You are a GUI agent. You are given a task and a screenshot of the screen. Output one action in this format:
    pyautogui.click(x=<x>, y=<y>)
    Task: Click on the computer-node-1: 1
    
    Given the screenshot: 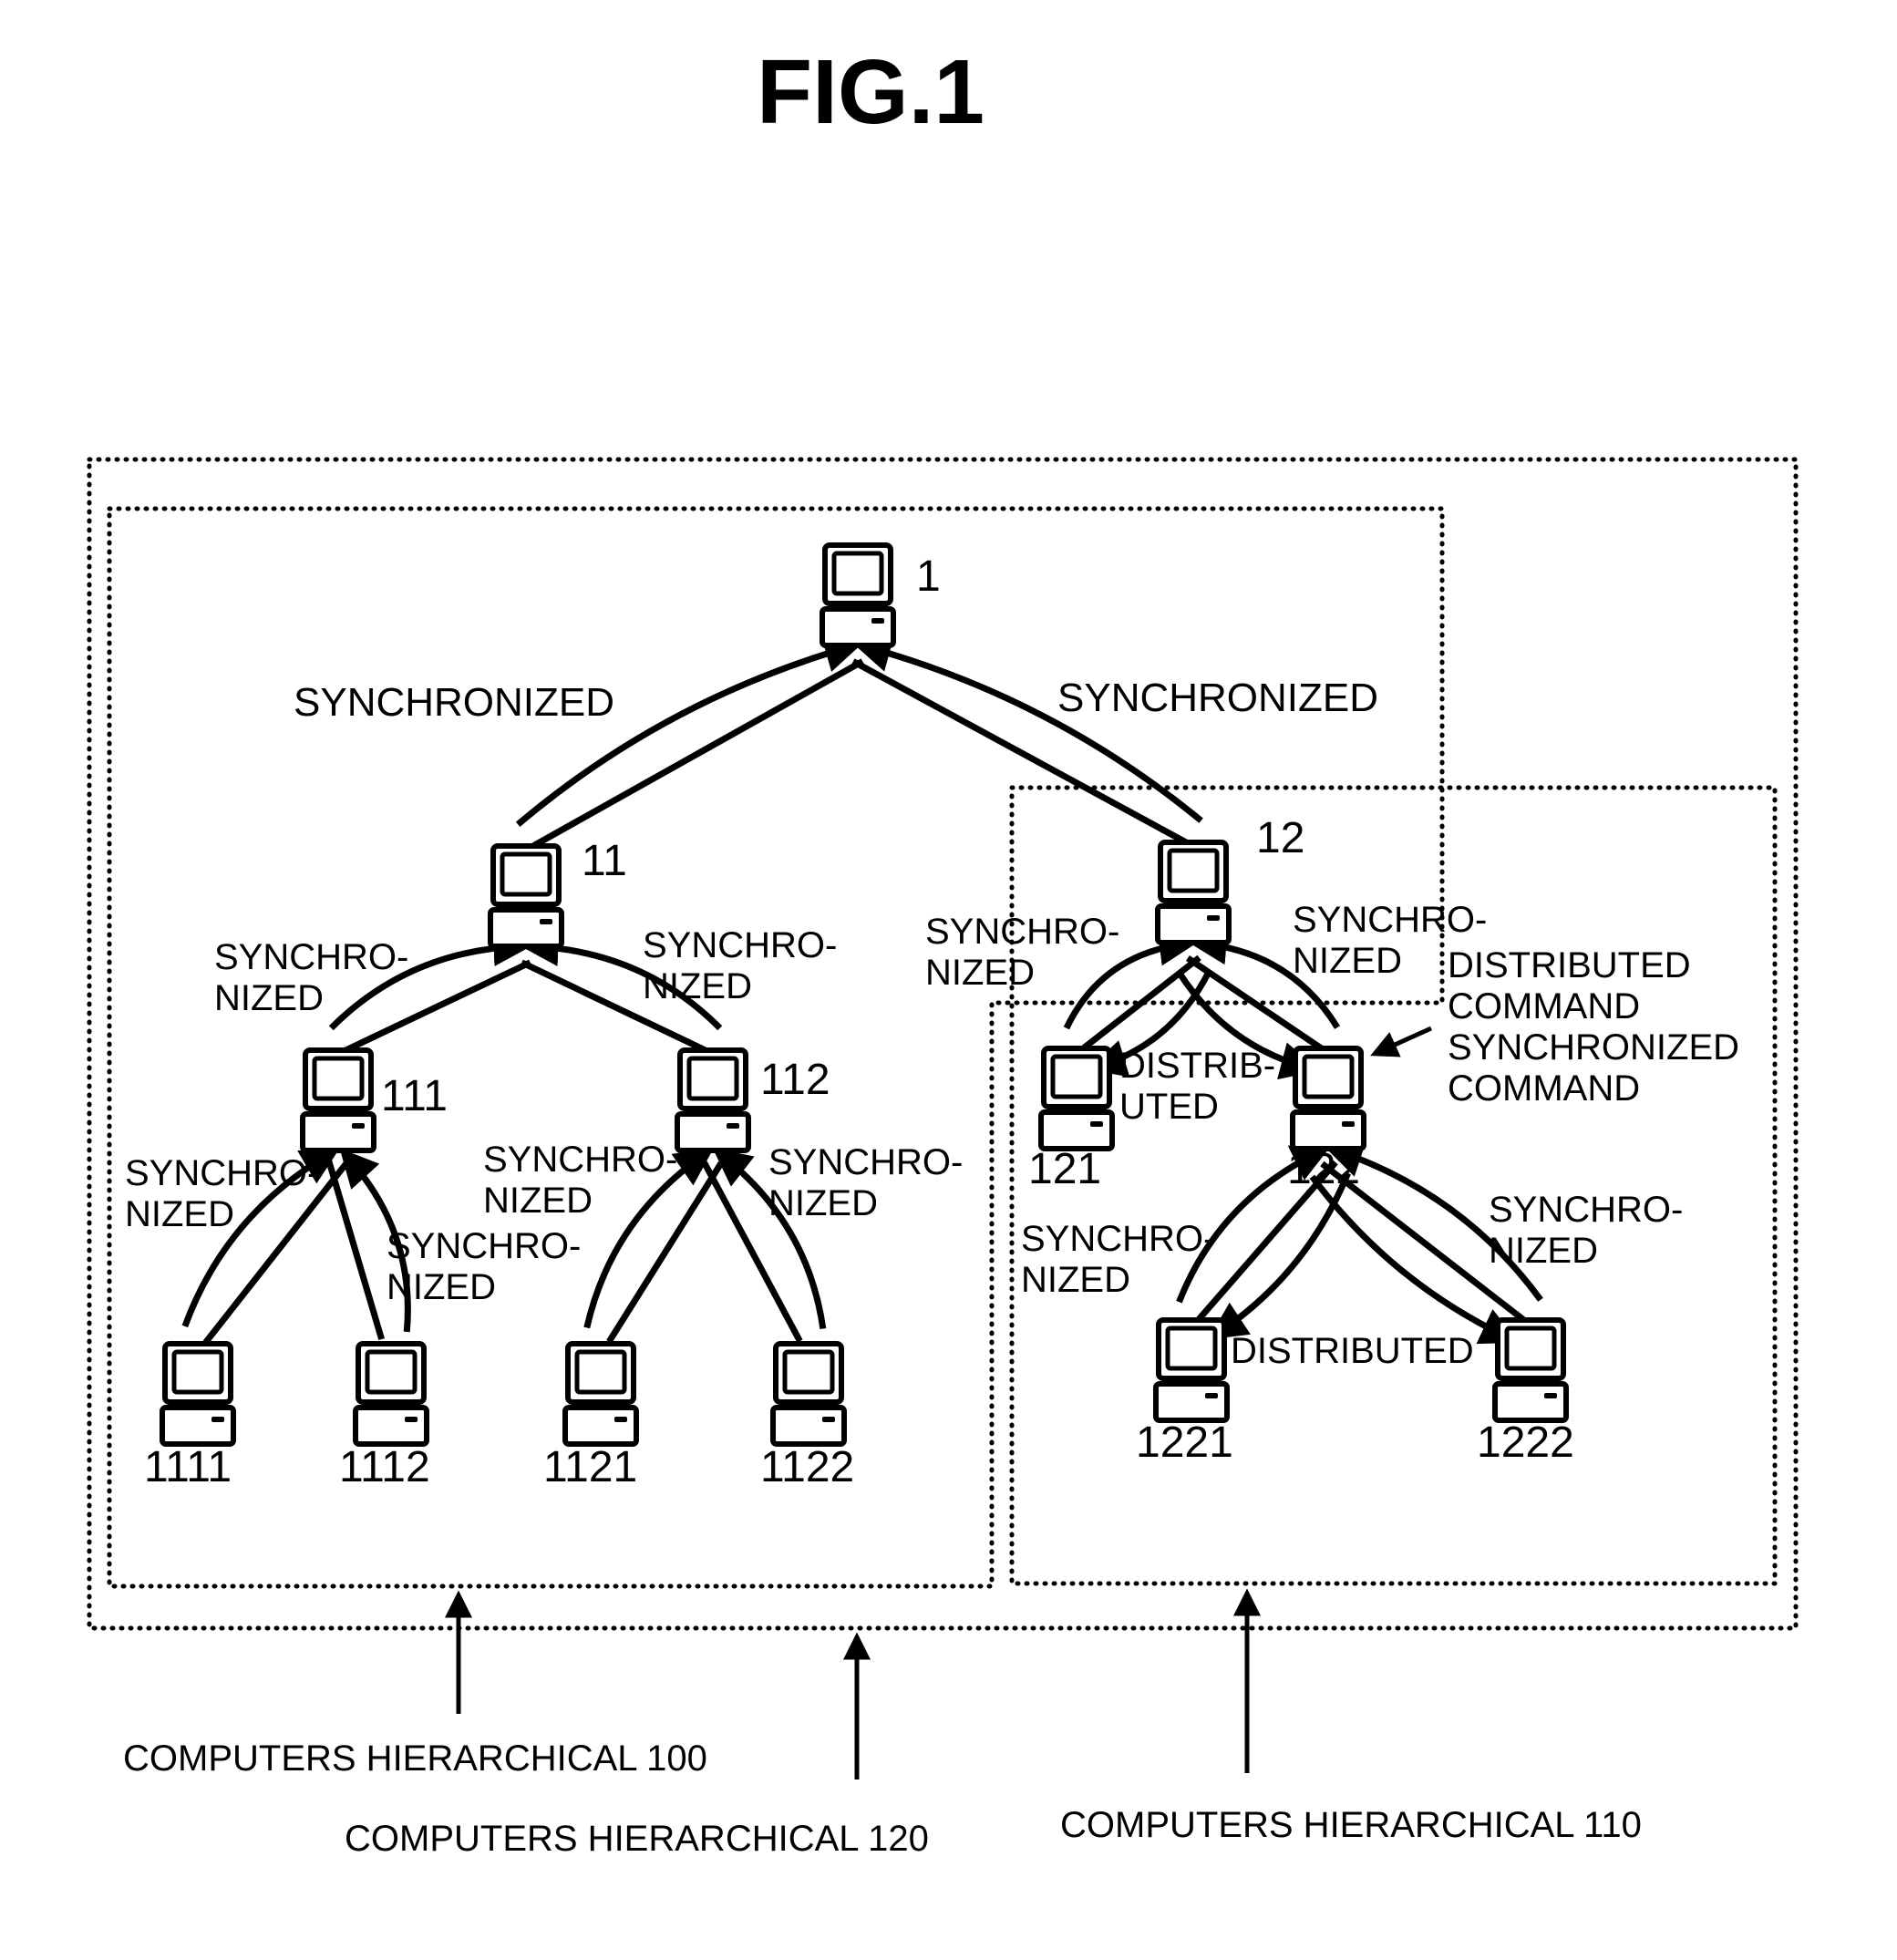 What is the action you would take?
    pyautogui.click(x=880, y=595)
    